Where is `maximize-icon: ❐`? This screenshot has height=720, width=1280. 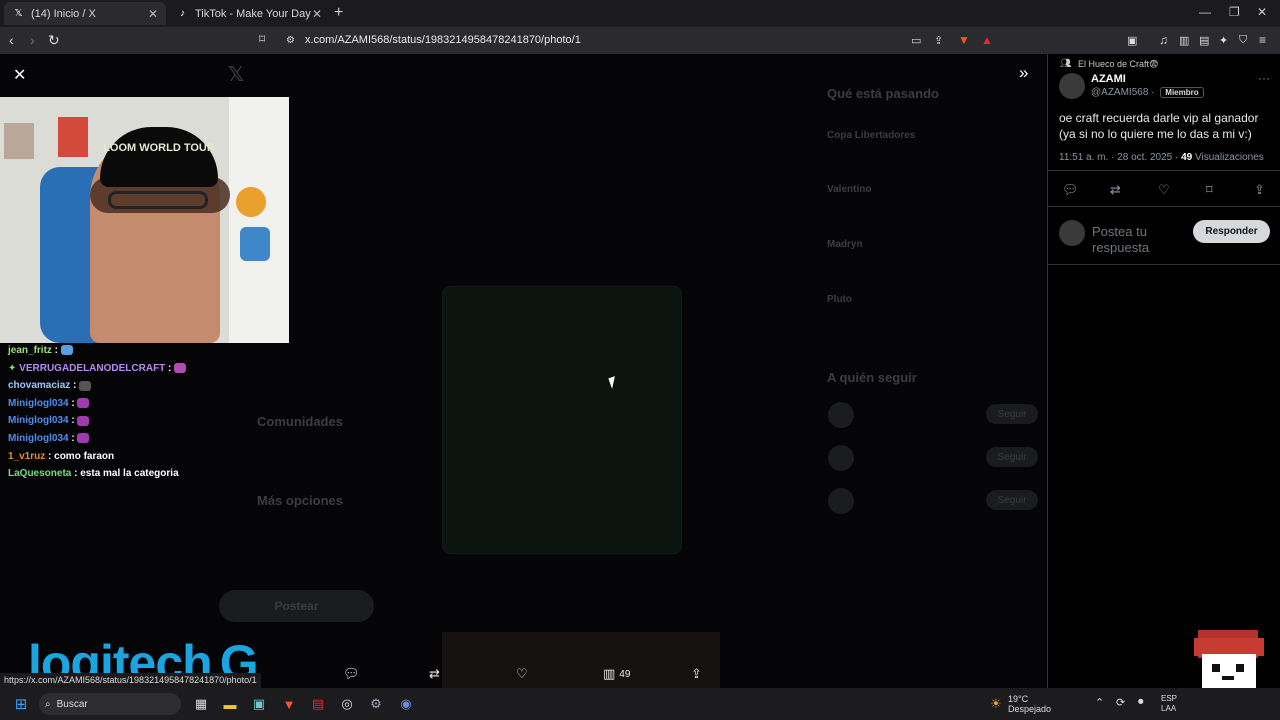
maximize-icon: ❐ is located at coordinates (1234, 12).